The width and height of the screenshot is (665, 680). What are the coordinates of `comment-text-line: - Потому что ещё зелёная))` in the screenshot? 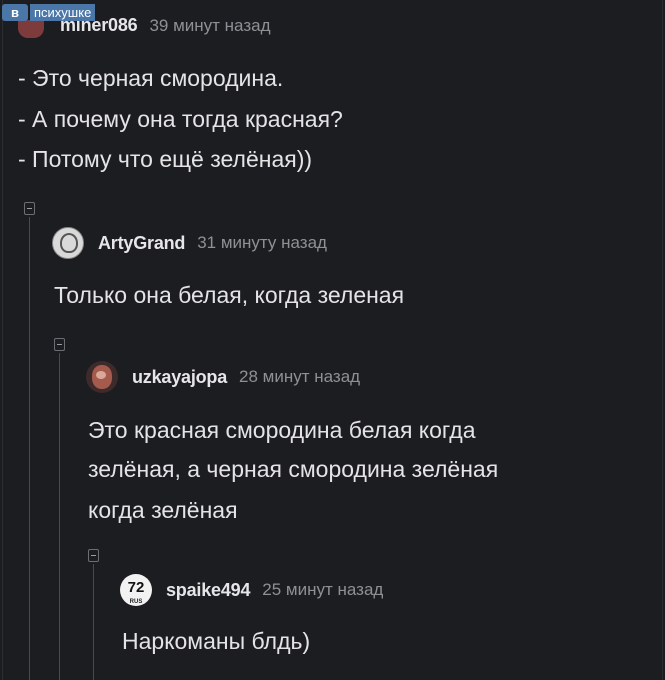 It's located at (165, 159).